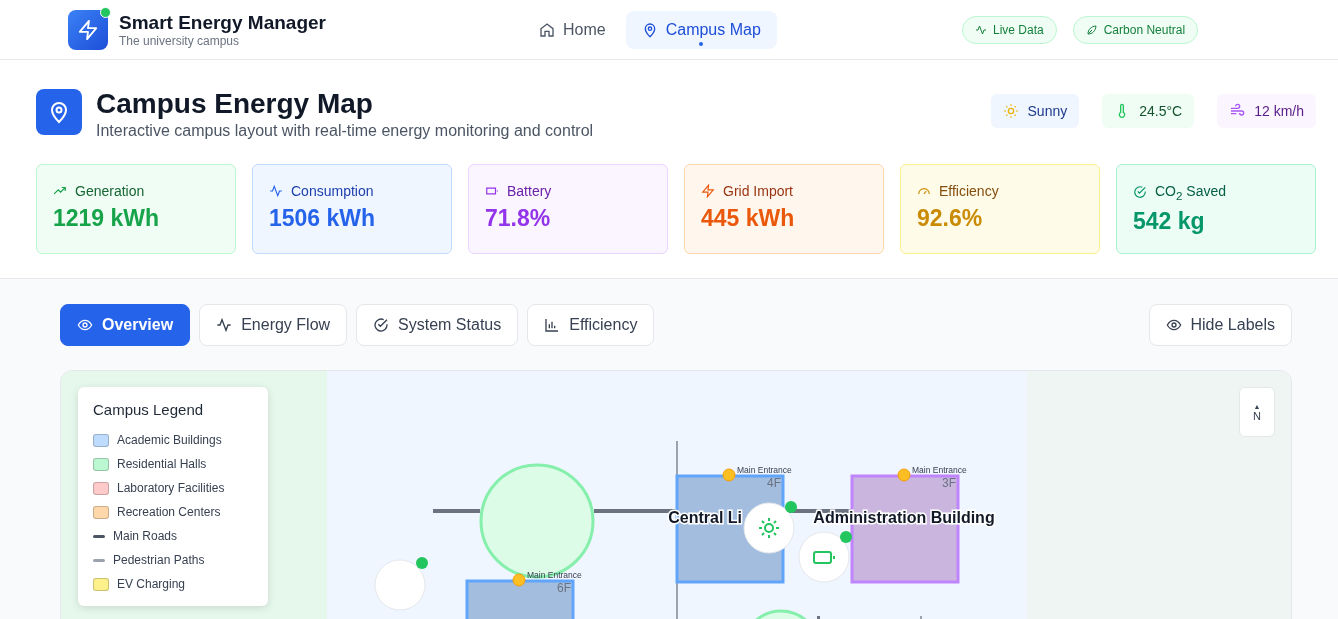  Describe the element at coordinates (323, 218) in the screenshot. I see `stat-value: 1506 kWh` at that location.